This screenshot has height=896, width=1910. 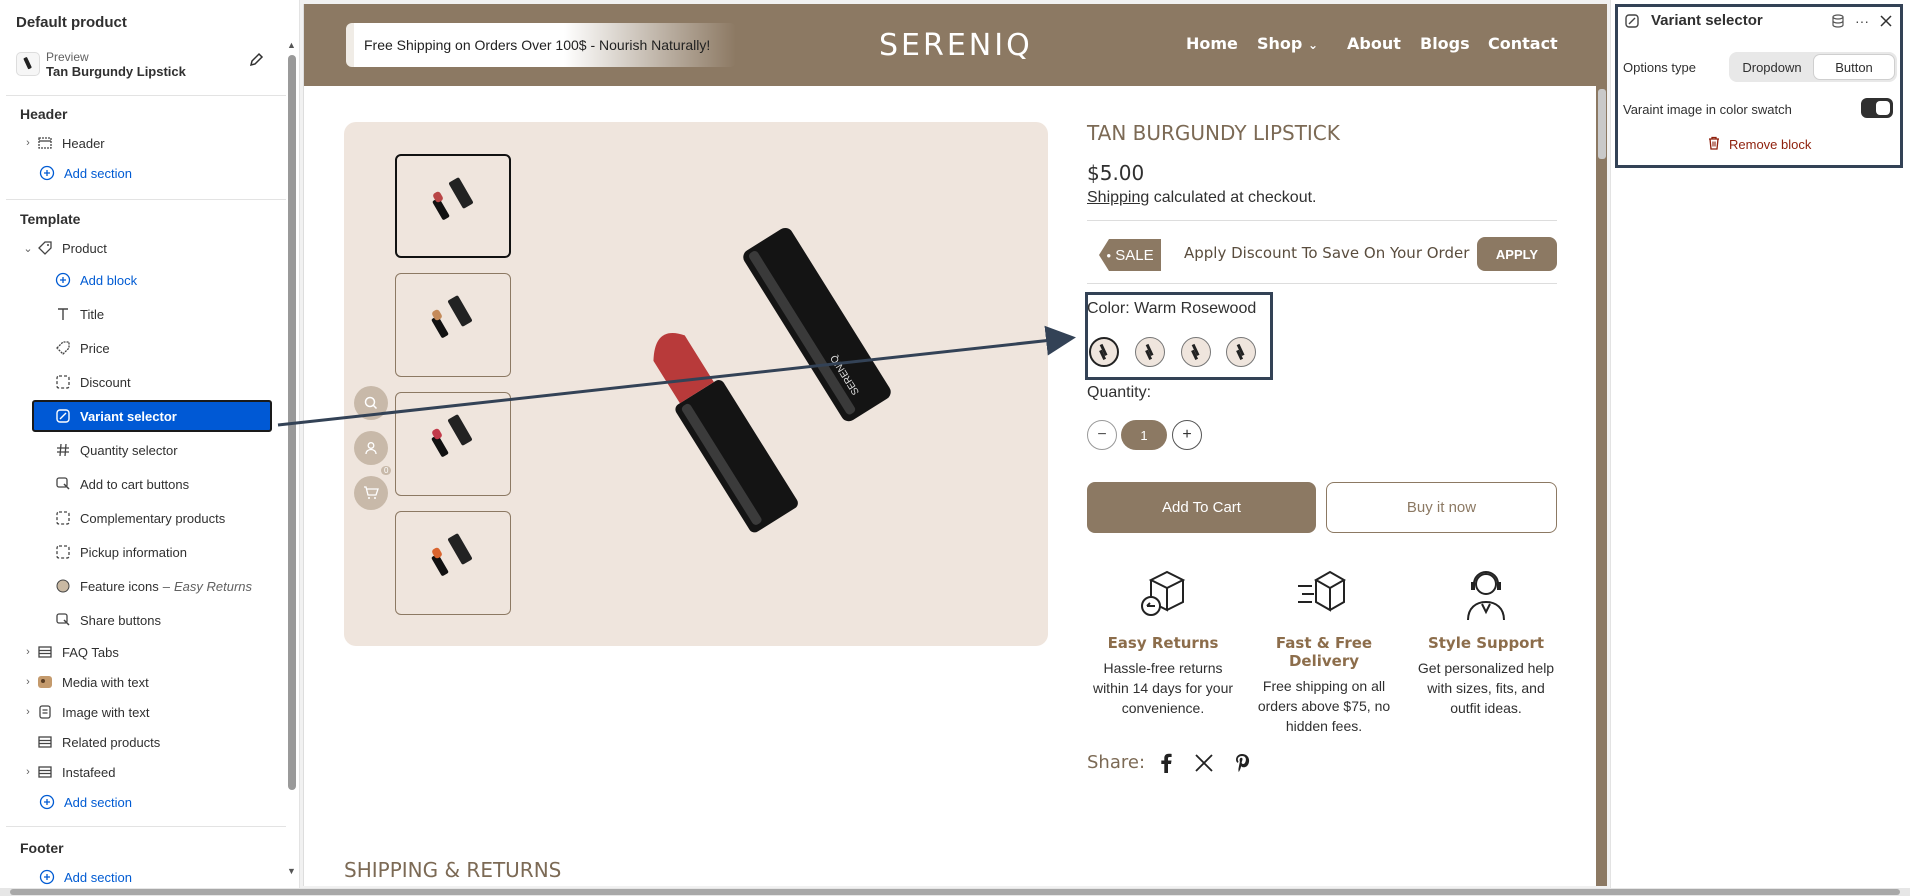 What do you see at coordinates (1134, 255) in the screenshot?
I see `sale-tag-label: SALE` at bounding box center [1134, 255].